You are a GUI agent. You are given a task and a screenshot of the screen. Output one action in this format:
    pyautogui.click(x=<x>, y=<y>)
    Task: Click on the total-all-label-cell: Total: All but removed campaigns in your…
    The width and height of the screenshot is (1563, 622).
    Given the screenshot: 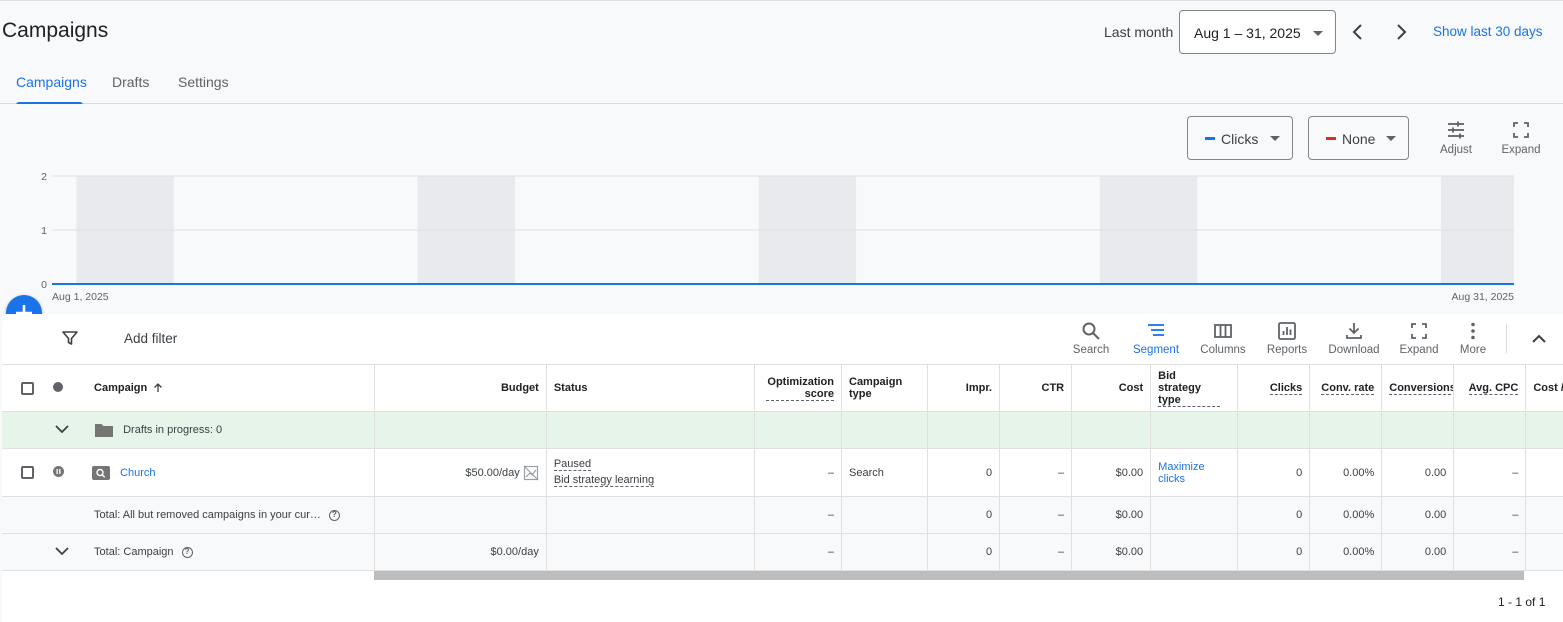 What is the action you would take?
    pyautogui.click(x=226, y=515)
    